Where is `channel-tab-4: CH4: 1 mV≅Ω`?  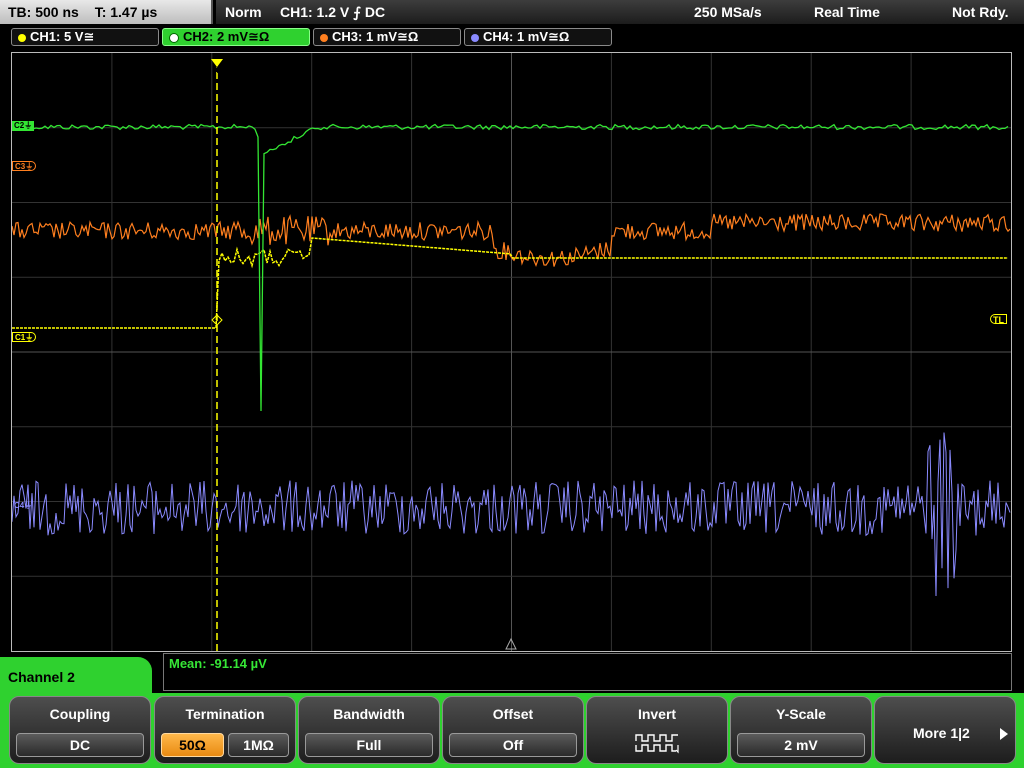 channel-tab-4: CH4: 1 mV≅Ω is located at coordinates (538, 37).